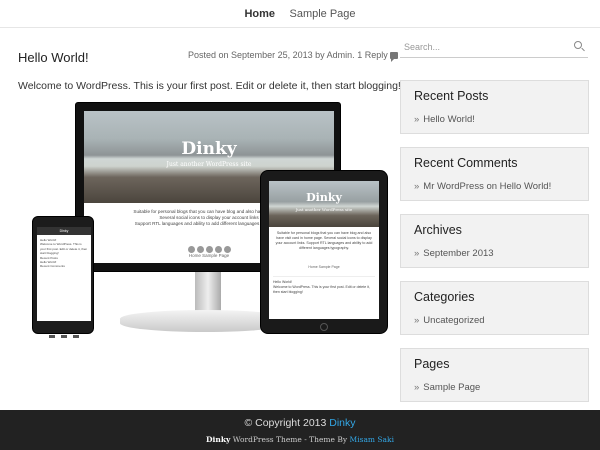 The width and height of the screenshot is (600, 450). Describe the element at coordinates (466, 163) in the screenshot. I see `widget-title: Recent Comments` at that location.